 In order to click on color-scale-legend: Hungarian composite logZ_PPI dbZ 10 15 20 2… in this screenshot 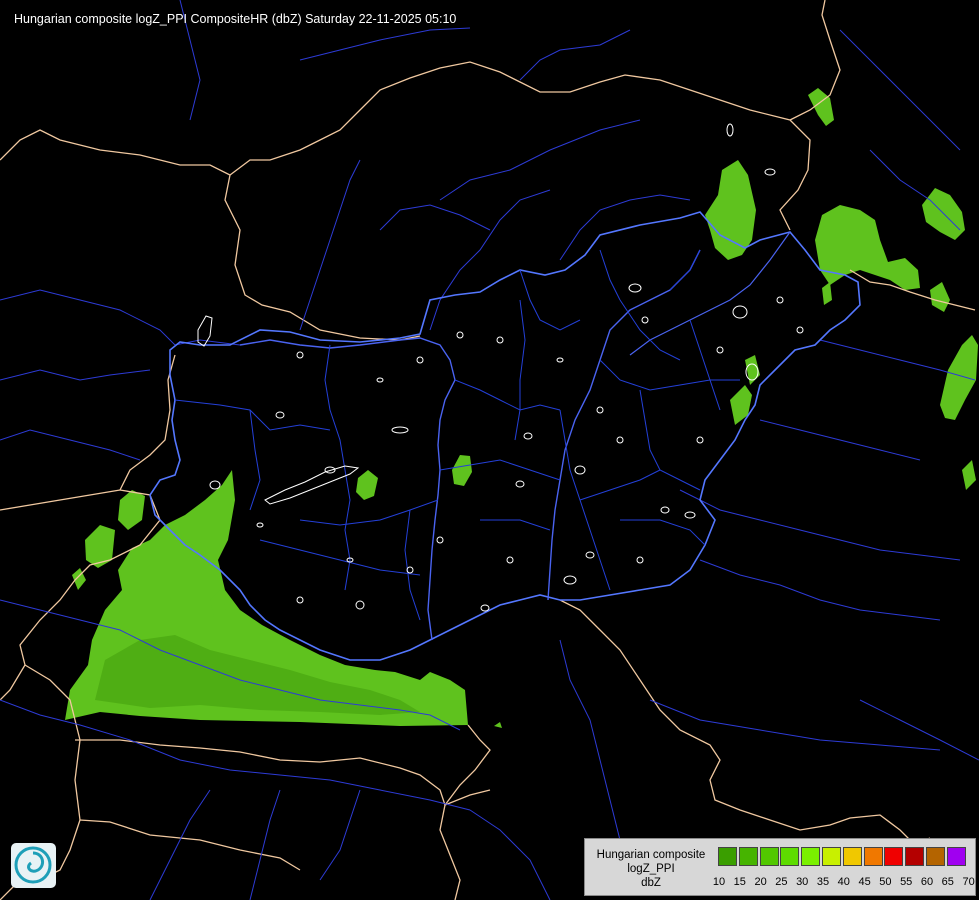, I will do `click(780, 867)`.